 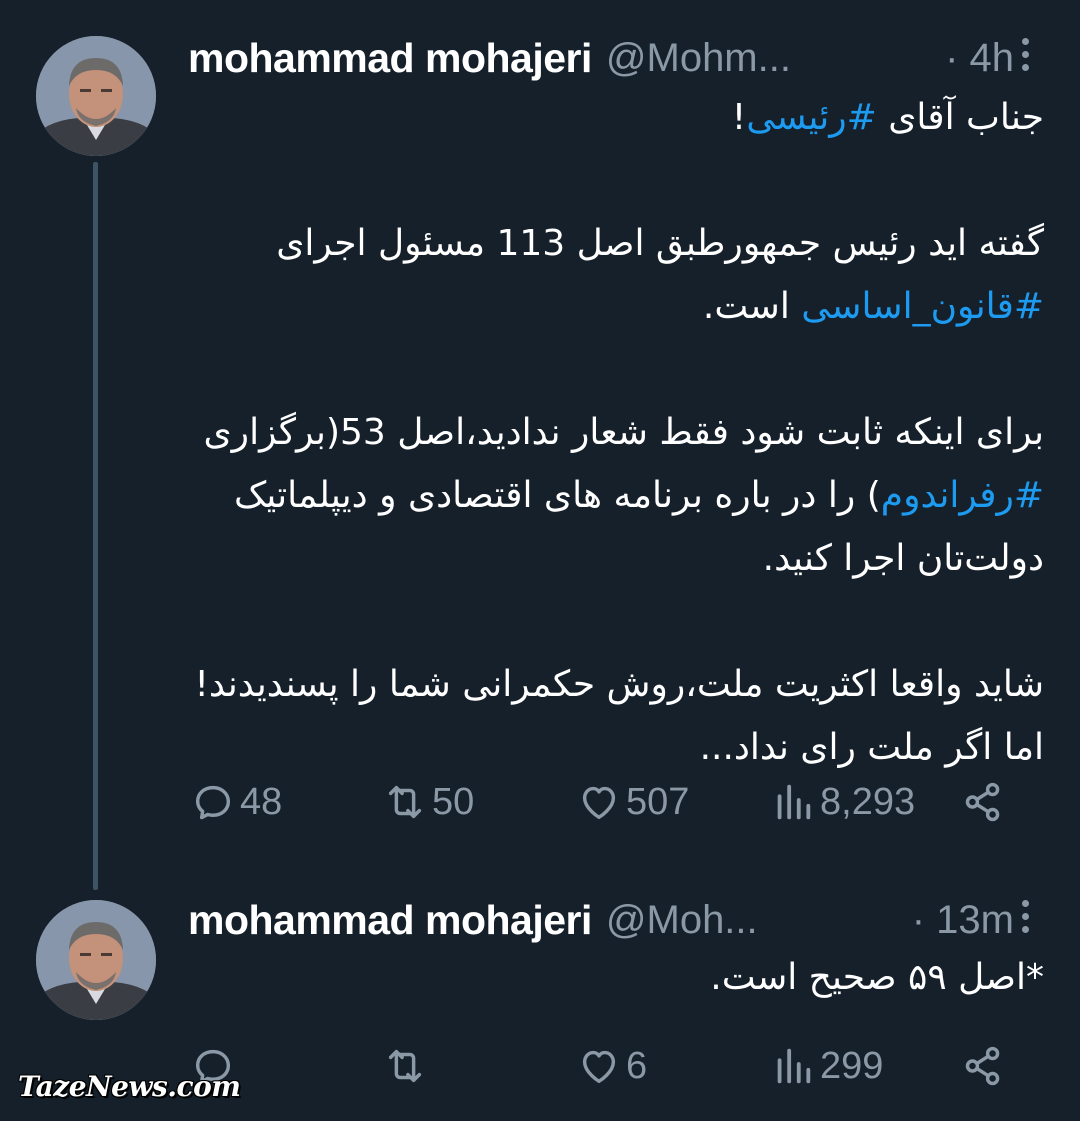 I want to click on tweet-actions: 48 50 507 8,293, so click(x=600, y=802).